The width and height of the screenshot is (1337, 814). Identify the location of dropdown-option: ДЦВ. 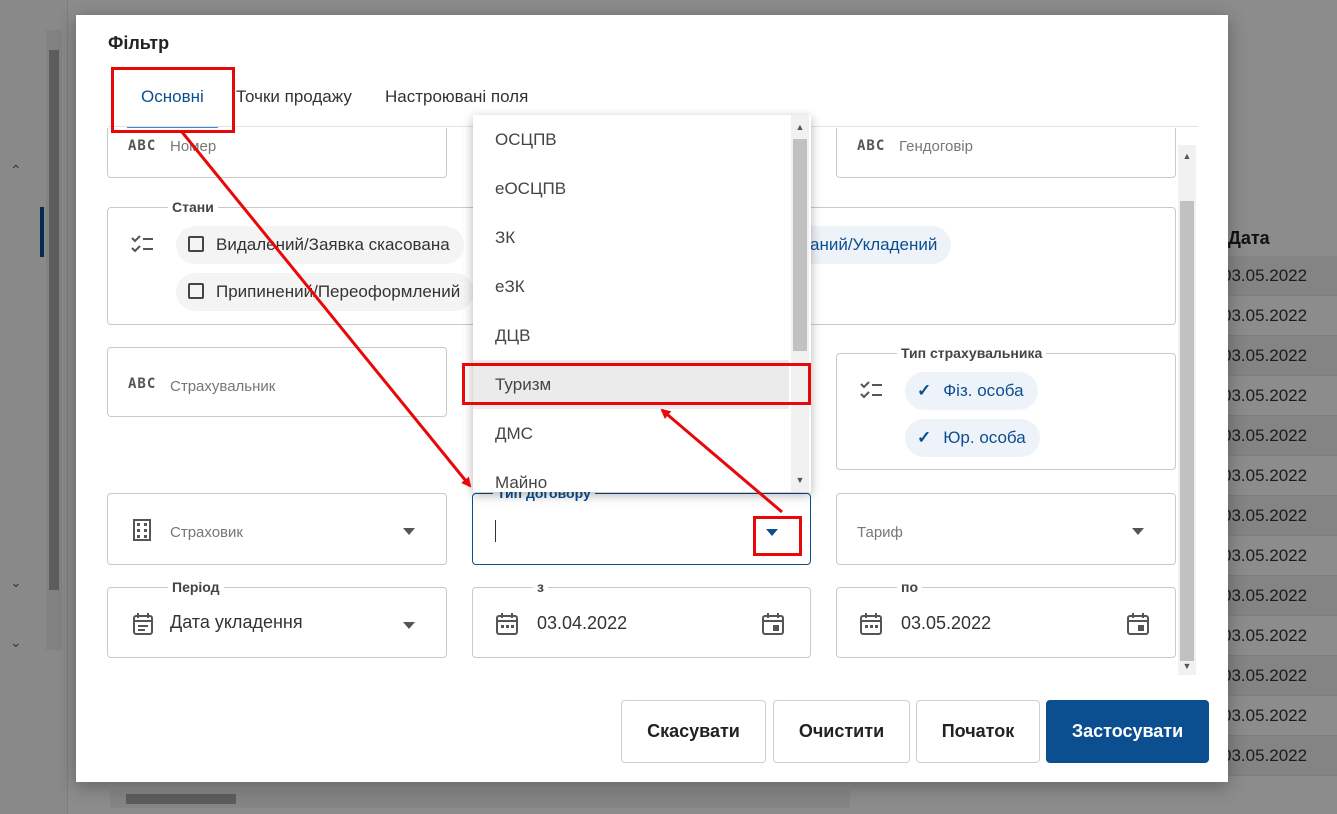
(631, 335).